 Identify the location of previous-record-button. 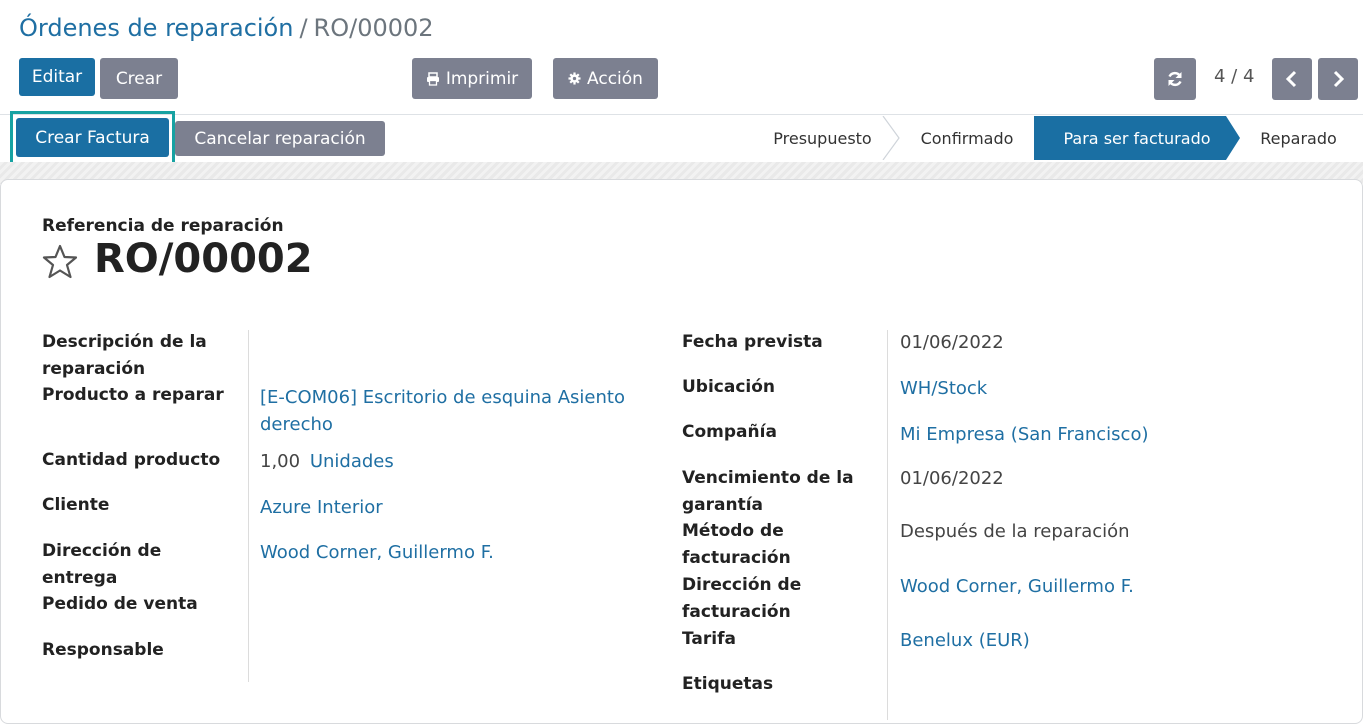
(1292, 79).